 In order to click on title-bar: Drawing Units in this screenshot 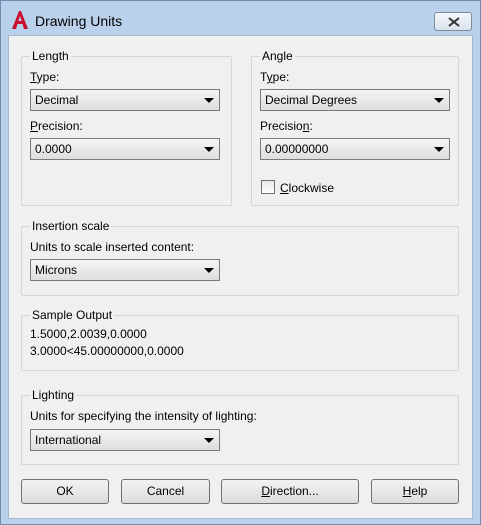, I will do `click(240, 18)`.